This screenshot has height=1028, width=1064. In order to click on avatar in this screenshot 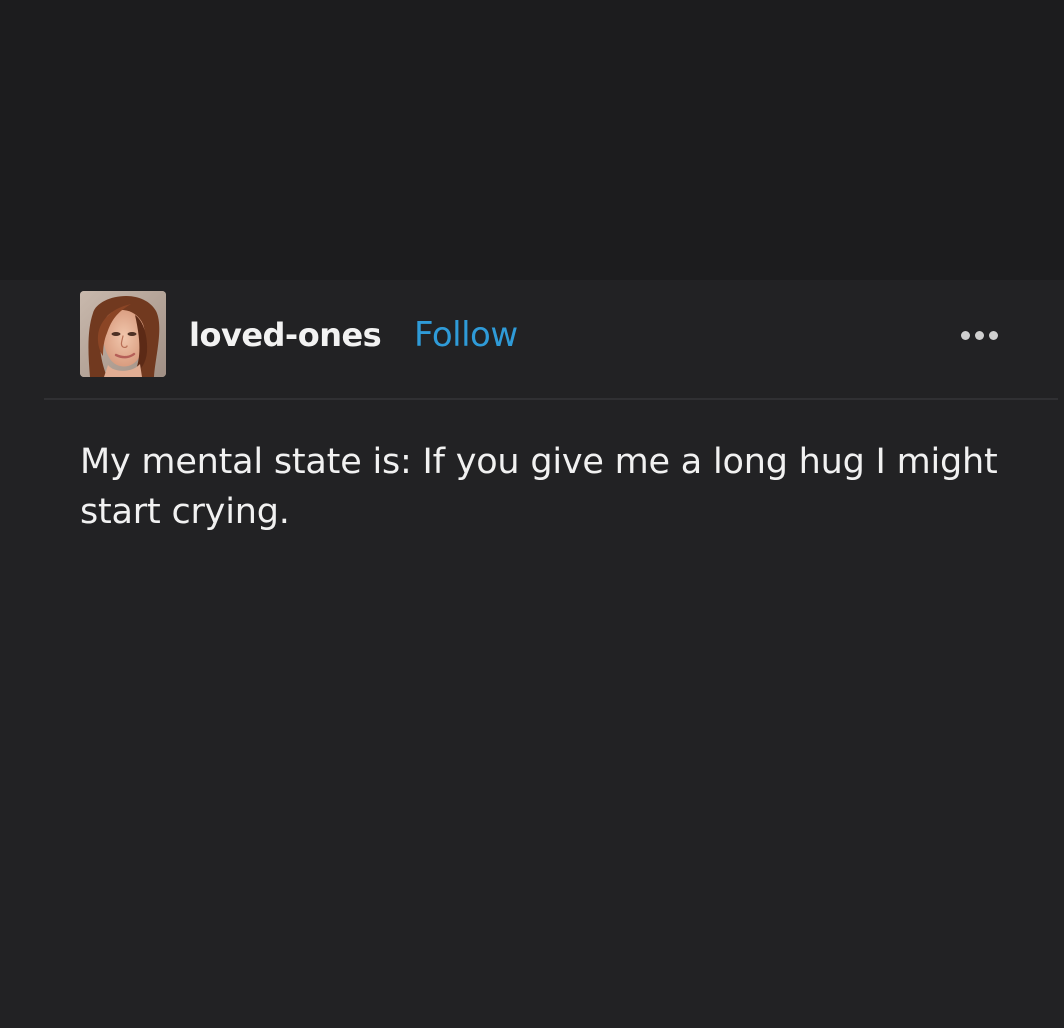, I will do `click(123, 334)`.